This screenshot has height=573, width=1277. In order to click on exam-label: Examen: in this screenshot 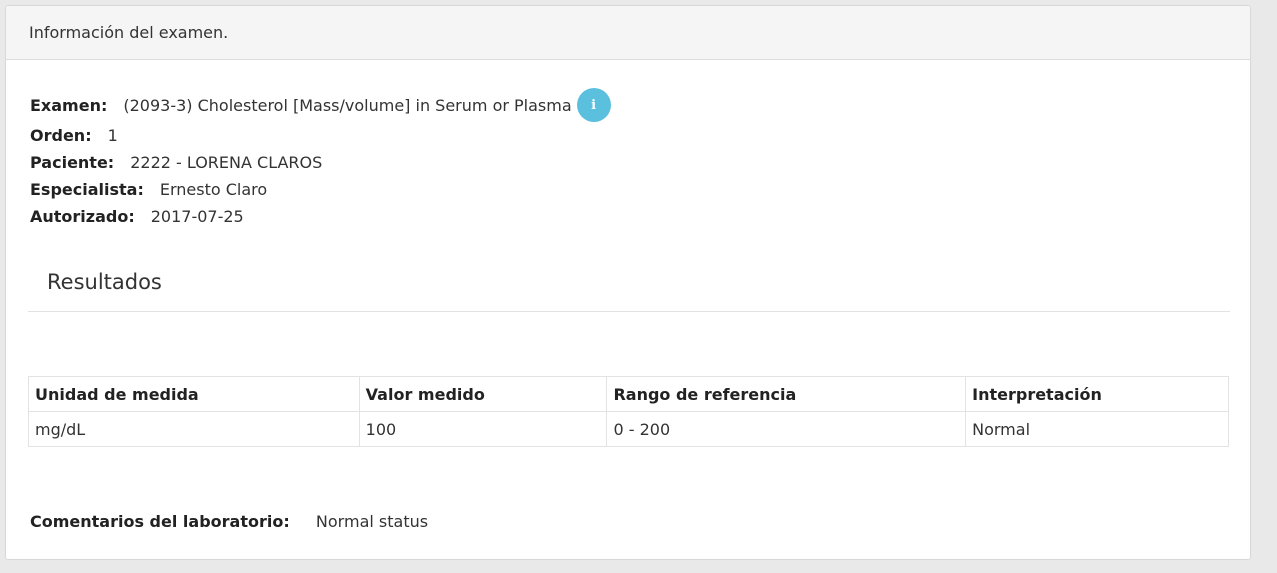, I will do `click(69, 105)`.